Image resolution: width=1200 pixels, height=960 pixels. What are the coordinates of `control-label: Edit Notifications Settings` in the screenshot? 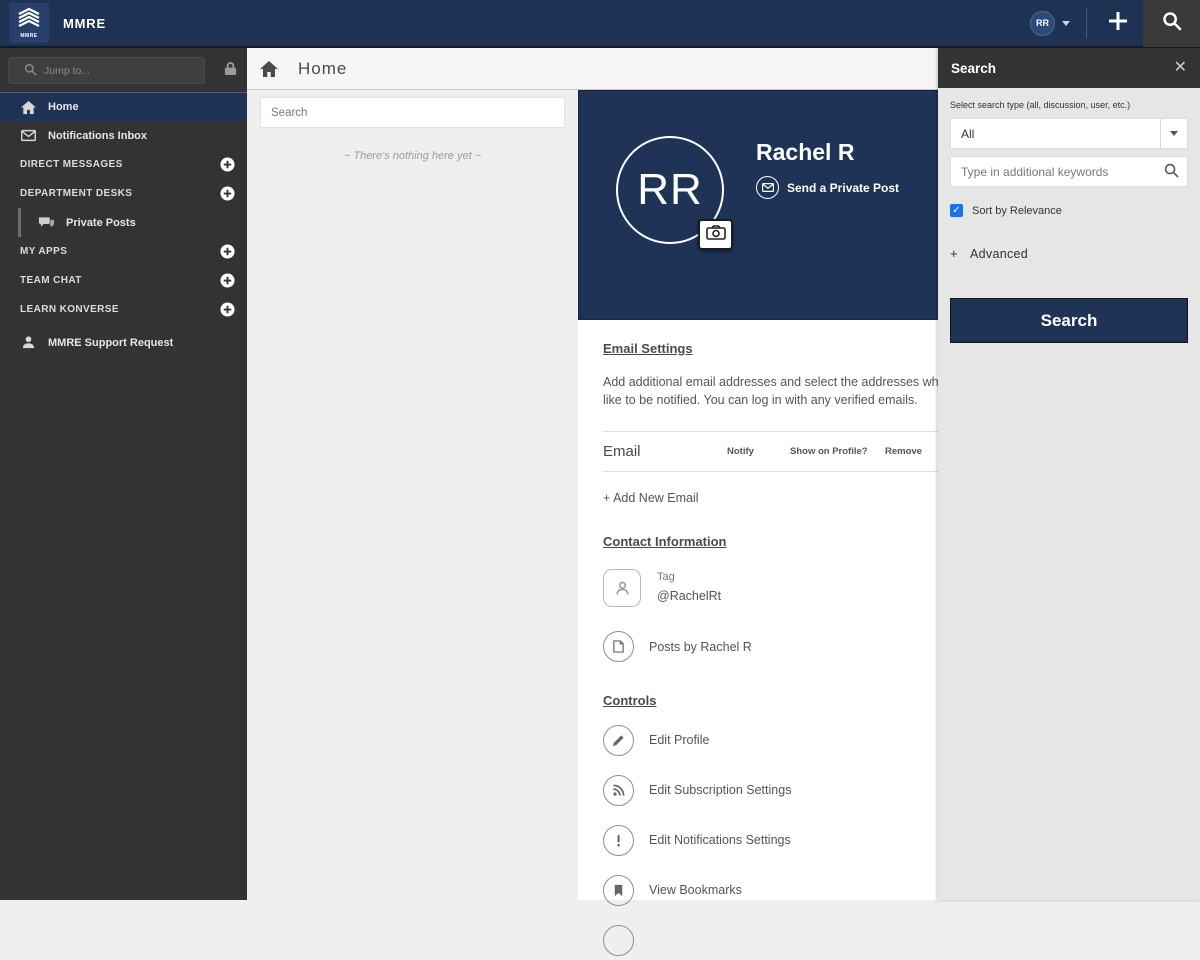 It's located at (720, 840).